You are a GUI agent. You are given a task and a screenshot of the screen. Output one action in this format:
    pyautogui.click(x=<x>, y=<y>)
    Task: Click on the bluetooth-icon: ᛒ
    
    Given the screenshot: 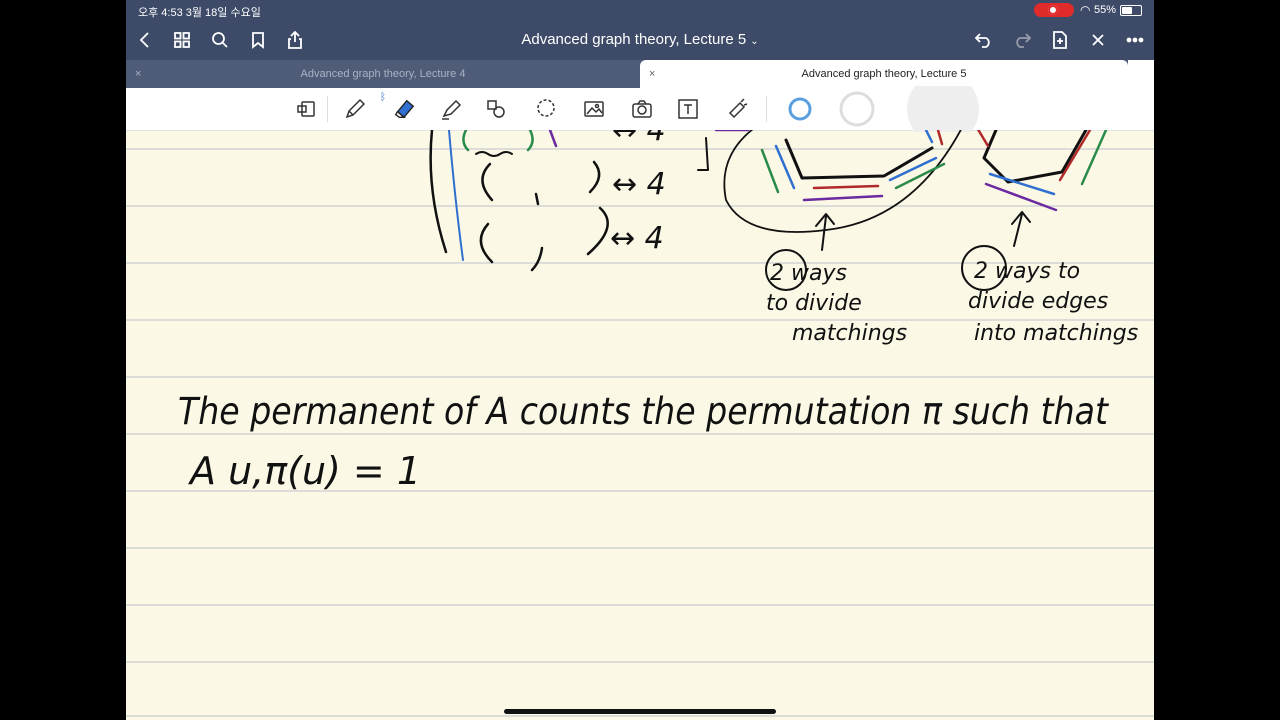 What is the action you would take?
    pyautogui.click(x=383, y=97)
    